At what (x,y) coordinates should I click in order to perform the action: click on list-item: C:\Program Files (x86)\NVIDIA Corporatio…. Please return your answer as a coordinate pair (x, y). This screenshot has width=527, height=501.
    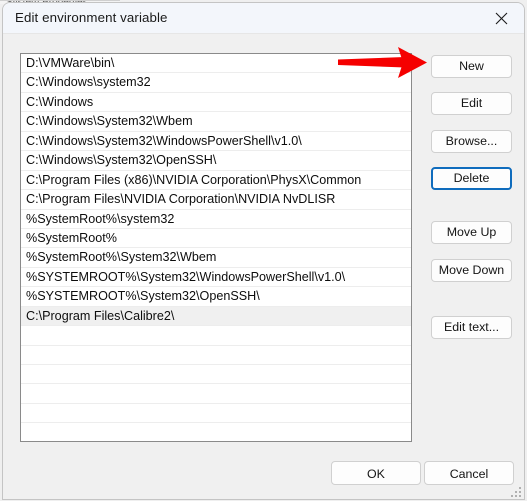
    Looking at the image, I should click on (216, 181).